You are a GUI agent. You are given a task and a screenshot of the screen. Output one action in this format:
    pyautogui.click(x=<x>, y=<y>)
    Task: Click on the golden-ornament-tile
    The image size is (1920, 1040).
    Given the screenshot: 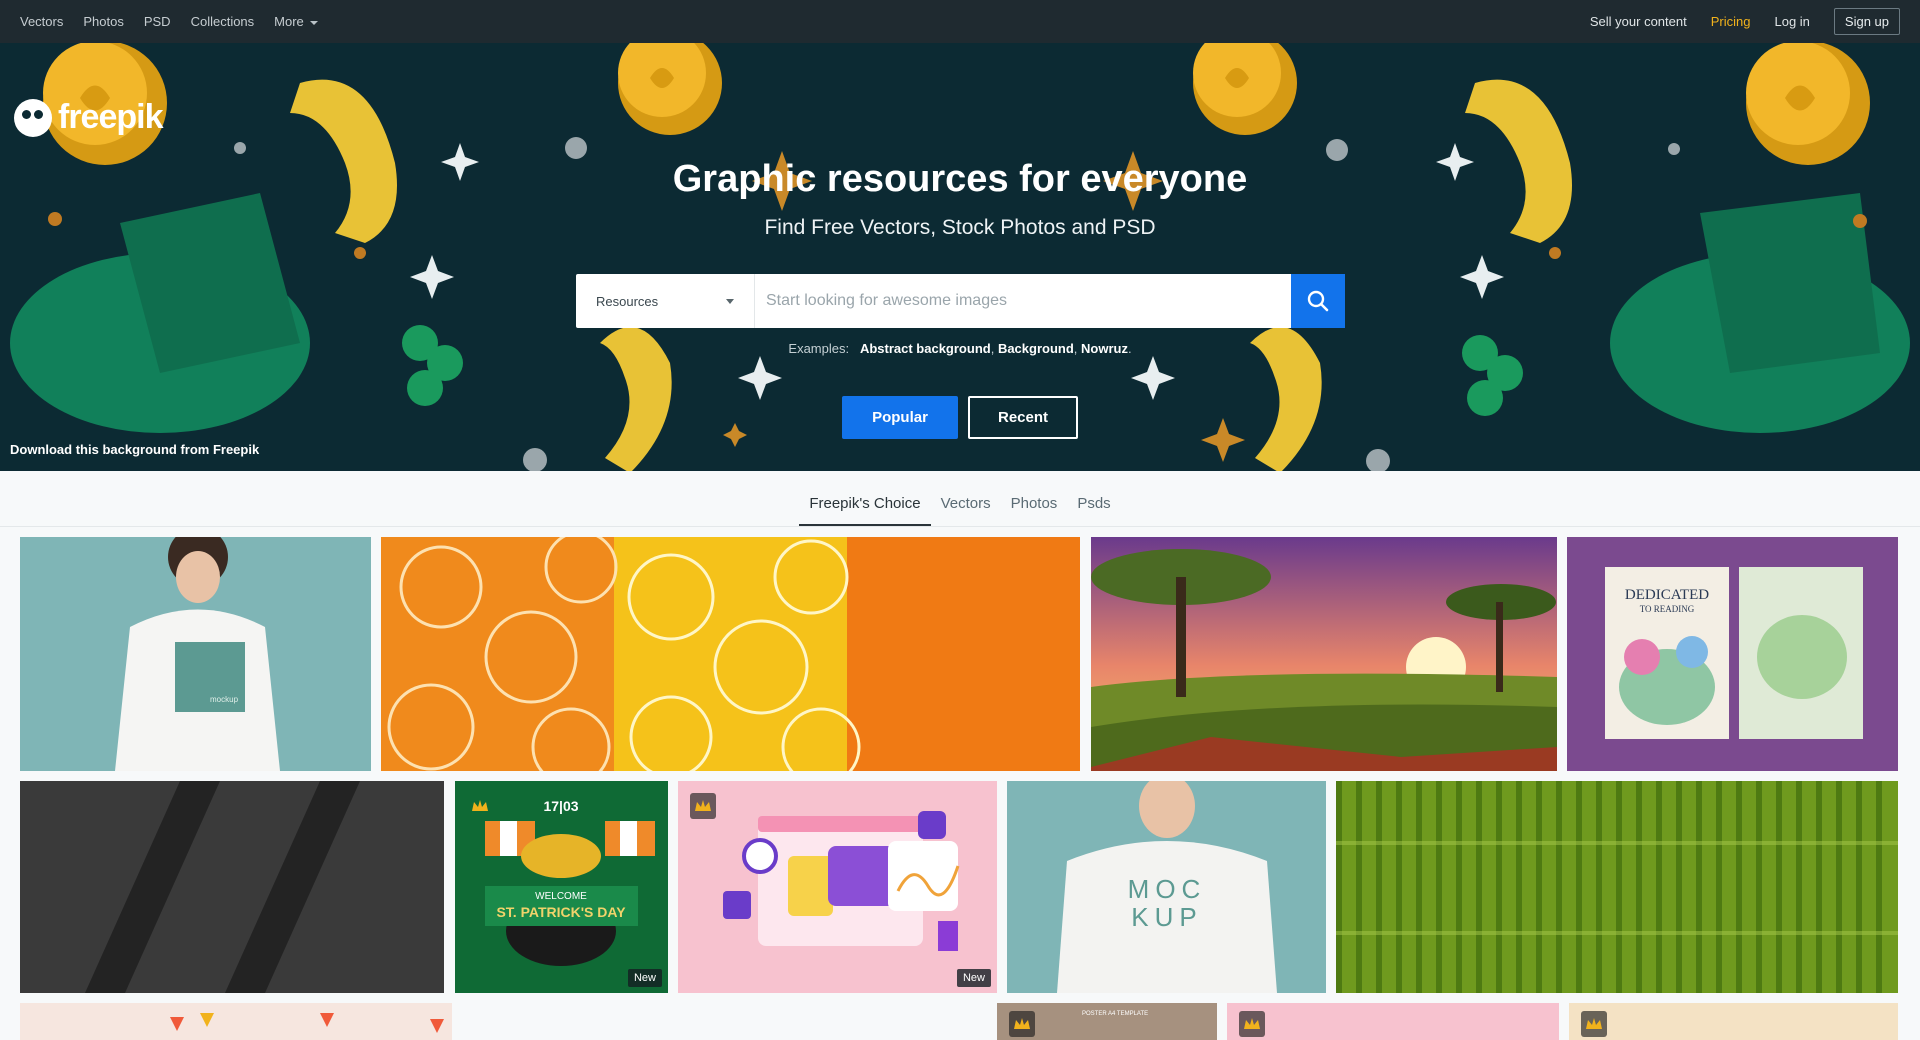 What is the action you would take?
    pyautogui.click(x=1733, y=1021)
    